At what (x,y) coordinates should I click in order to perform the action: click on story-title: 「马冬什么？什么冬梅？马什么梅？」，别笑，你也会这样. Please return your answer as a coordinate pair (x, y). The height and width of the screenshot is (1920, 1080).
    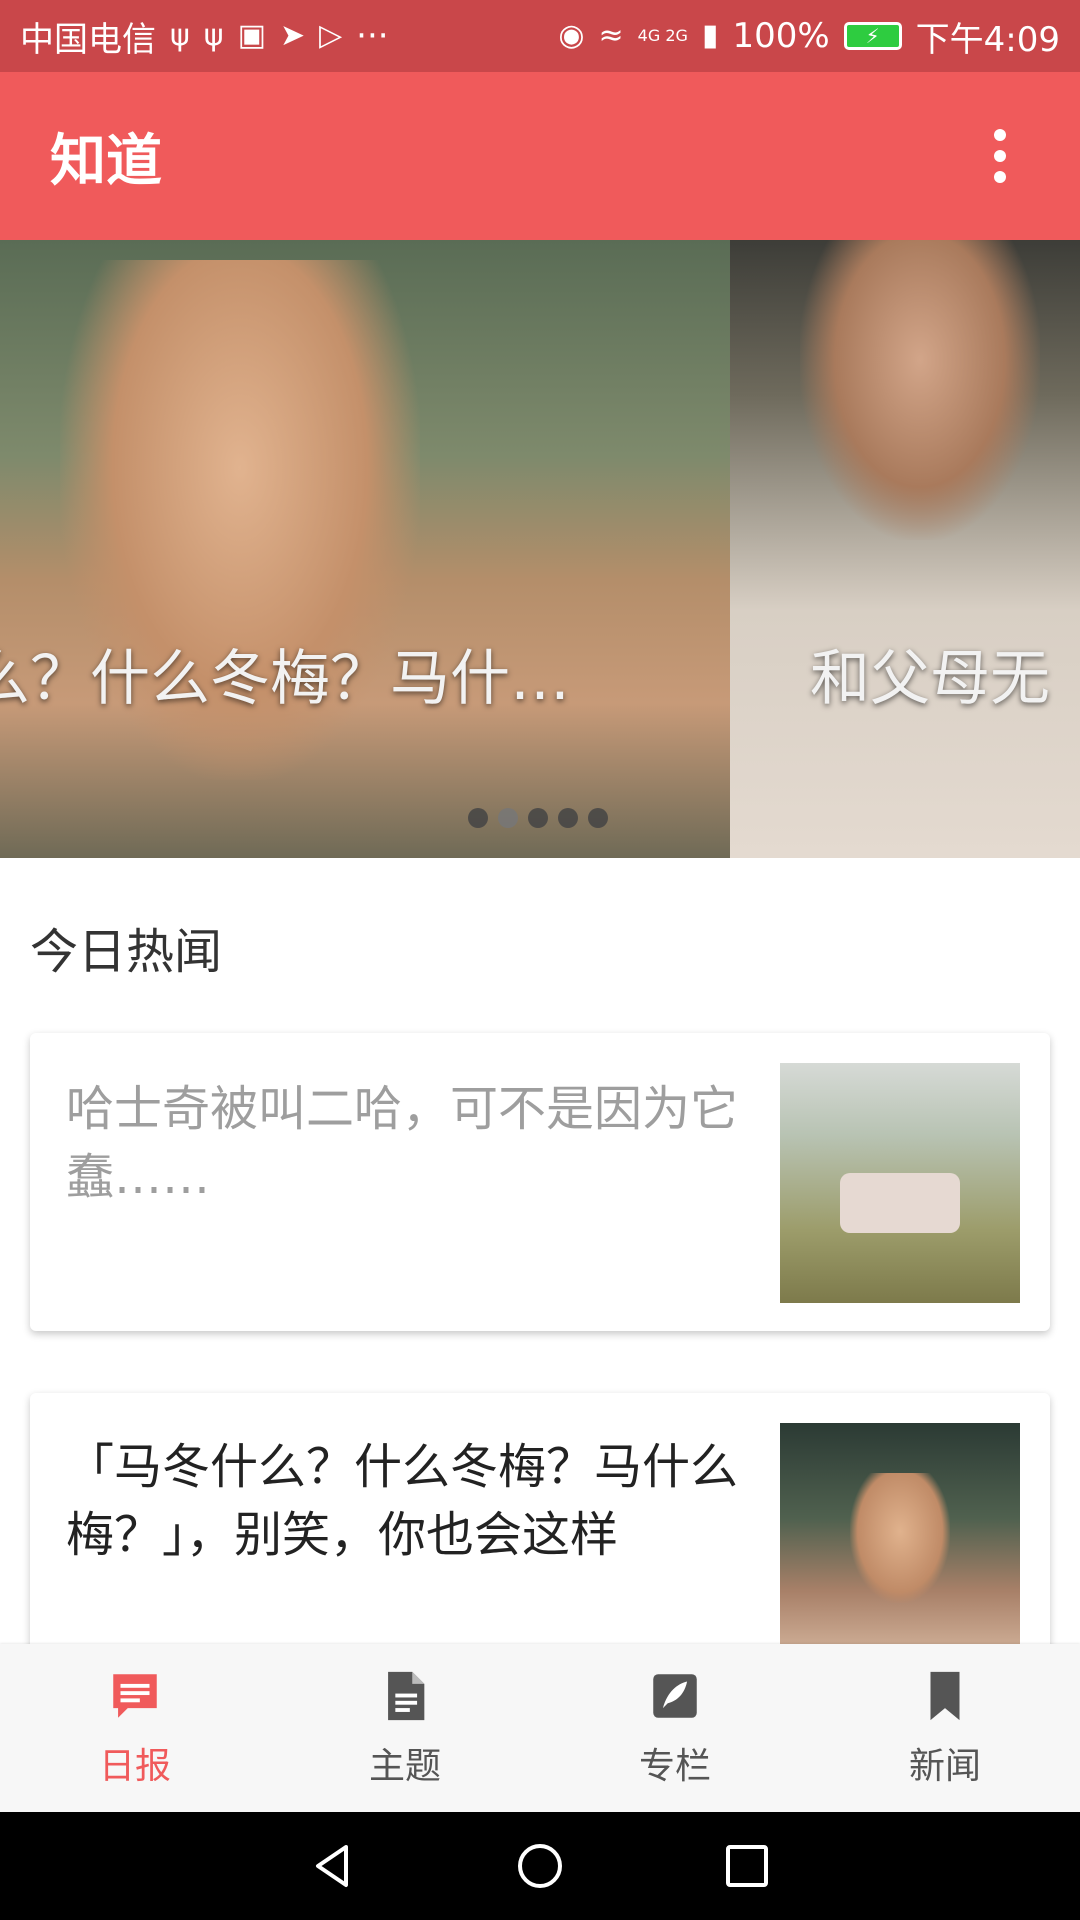
    Looking at the image, I should click on (402, 1501).